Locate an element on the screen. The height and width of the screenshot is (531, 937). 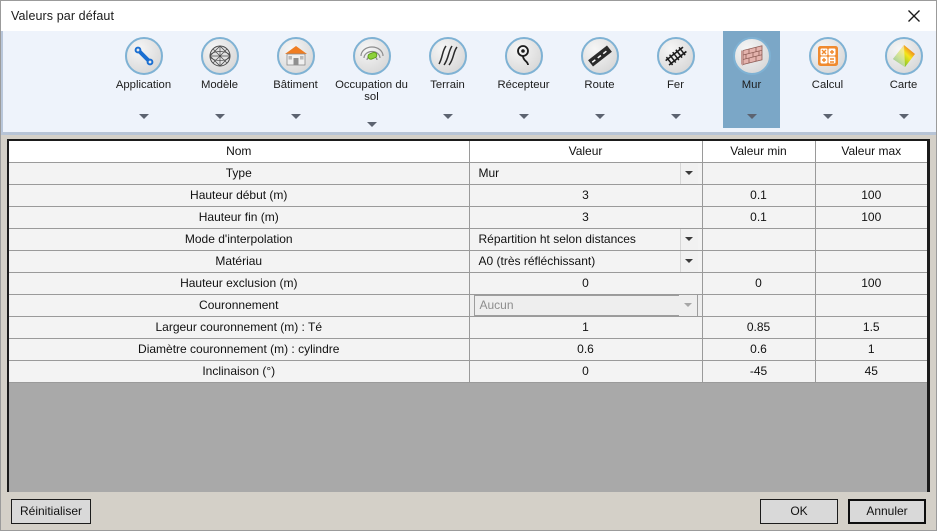
ribbon-item-label: Fer is located at coordinates (675, 85).